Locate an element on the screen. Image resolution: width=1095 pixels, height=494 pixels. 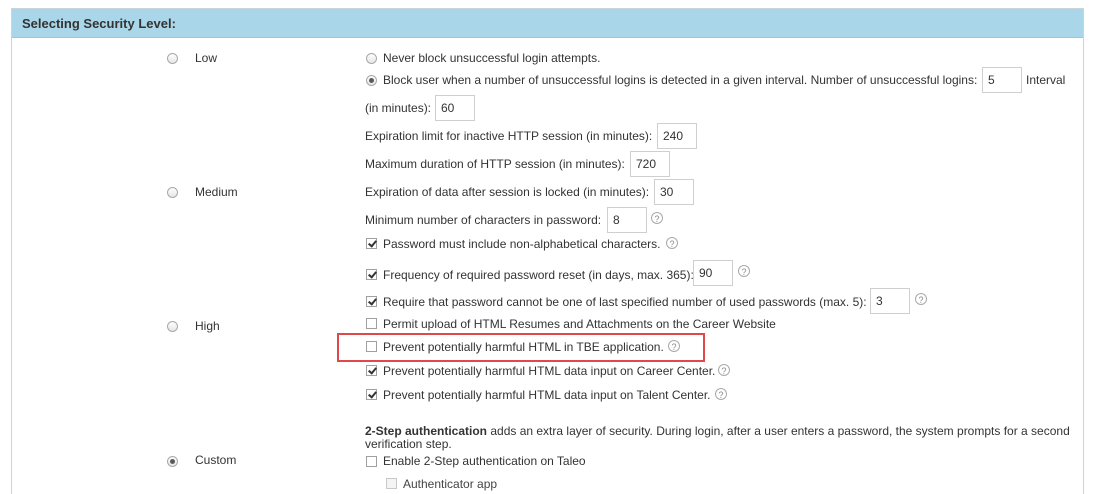
prevent-html-tbe-checkbox is located at coordinates (371, 346).